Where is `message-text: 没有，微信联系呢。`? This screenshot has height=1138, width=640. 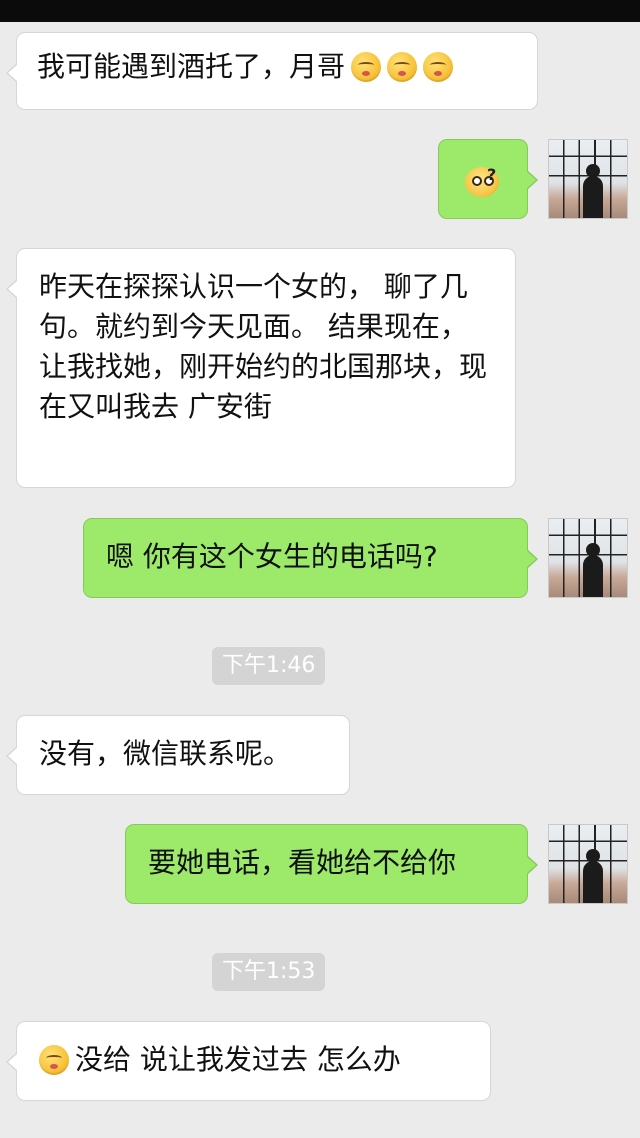
message-text: 没有，微信联系呢。 is located at coordinates (165, 753).